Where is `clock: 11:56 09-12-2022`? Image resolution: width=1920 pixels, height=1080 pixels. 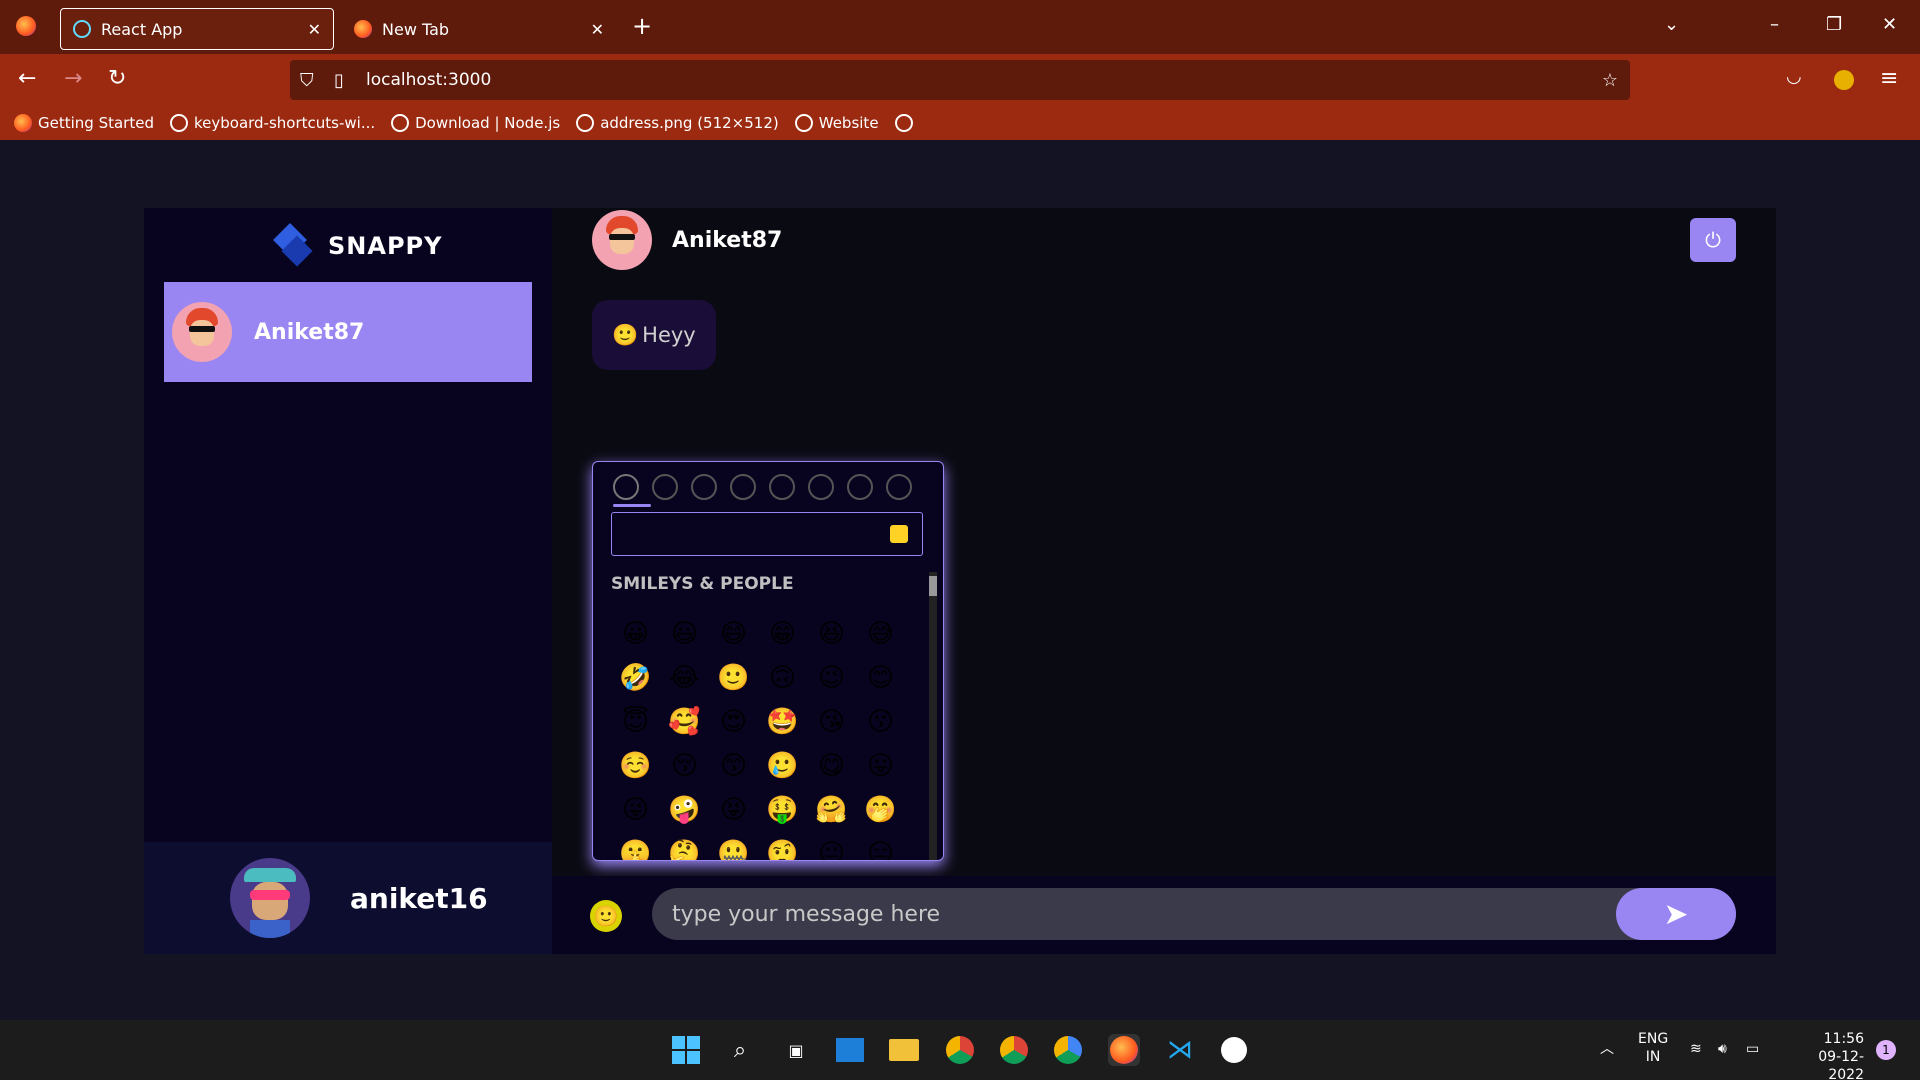
clock: 11:56 09-12-2022 is located at coordinates (1826, 1055).